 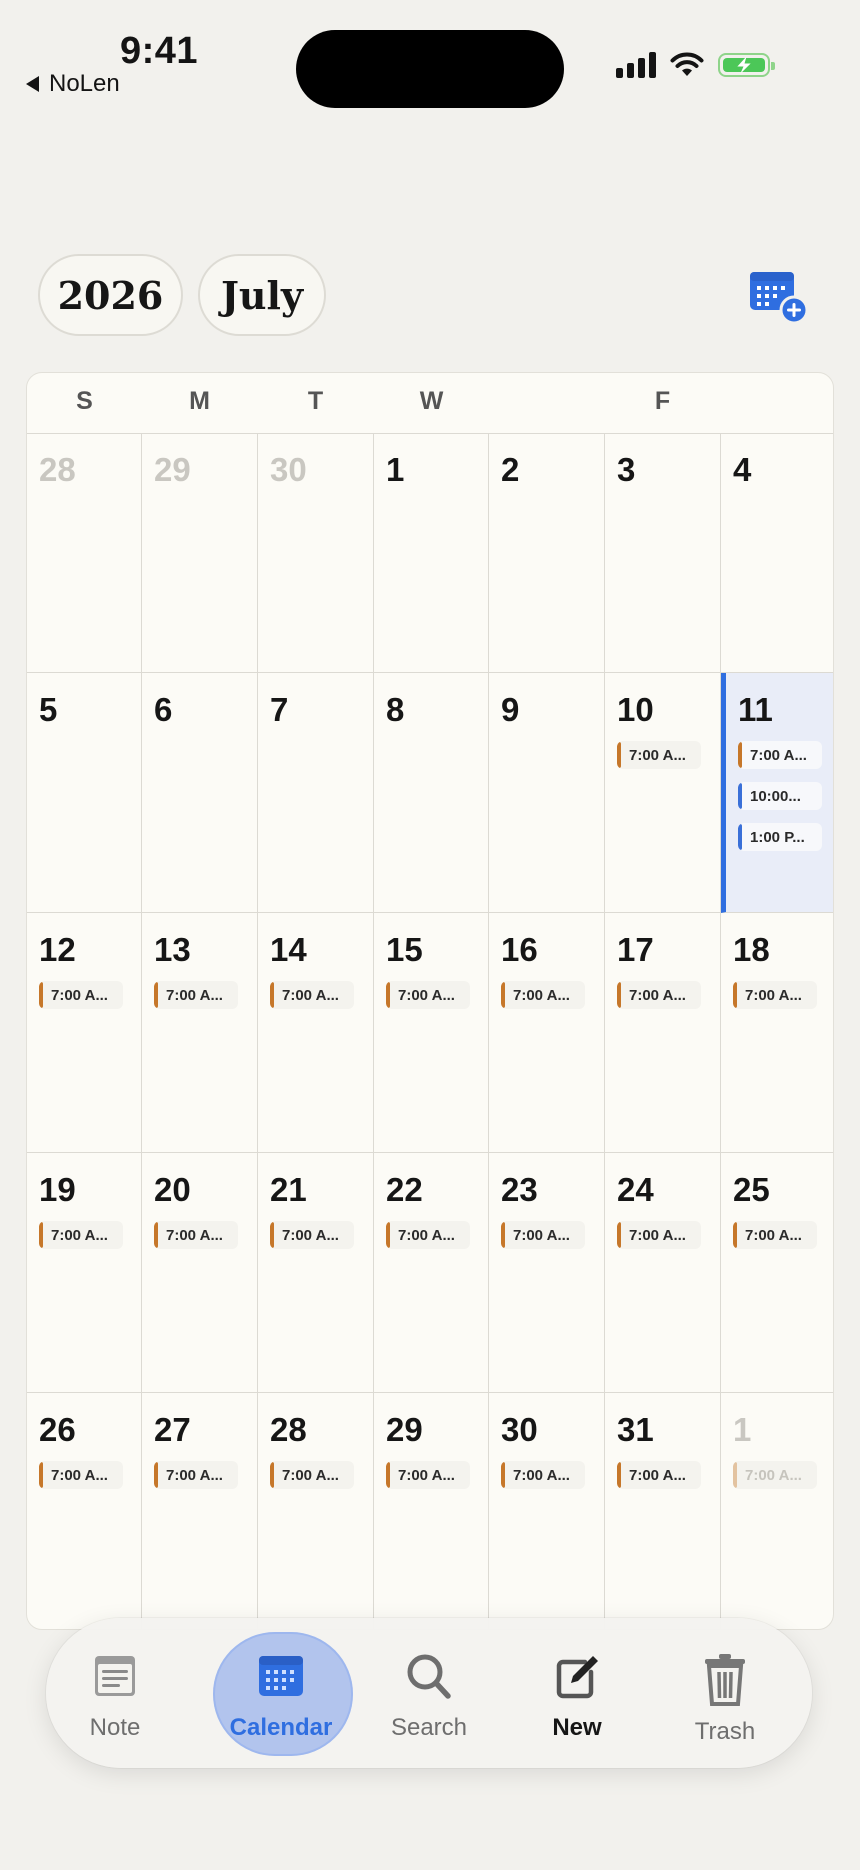 What do you see at coordinates (547, 793) in the screenshot?
I see `calendar-day: 9` at bounding box center [547, 793].